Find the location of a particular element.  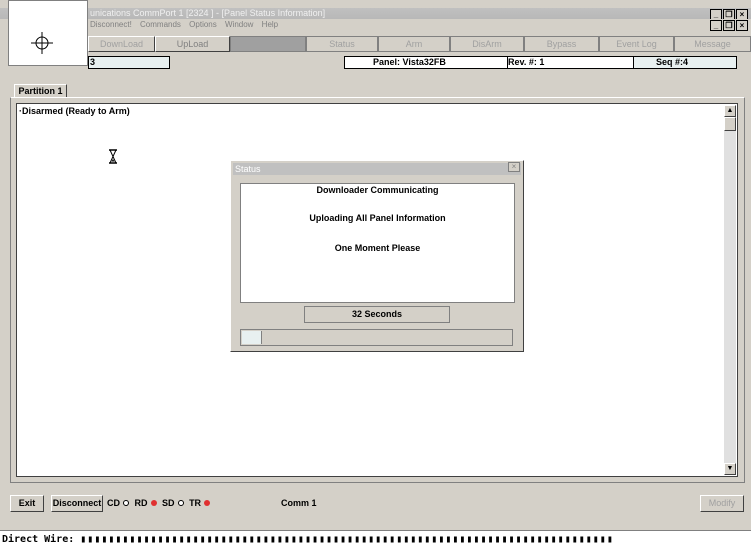

menu-window: Window is located at coordinates (239, 24).